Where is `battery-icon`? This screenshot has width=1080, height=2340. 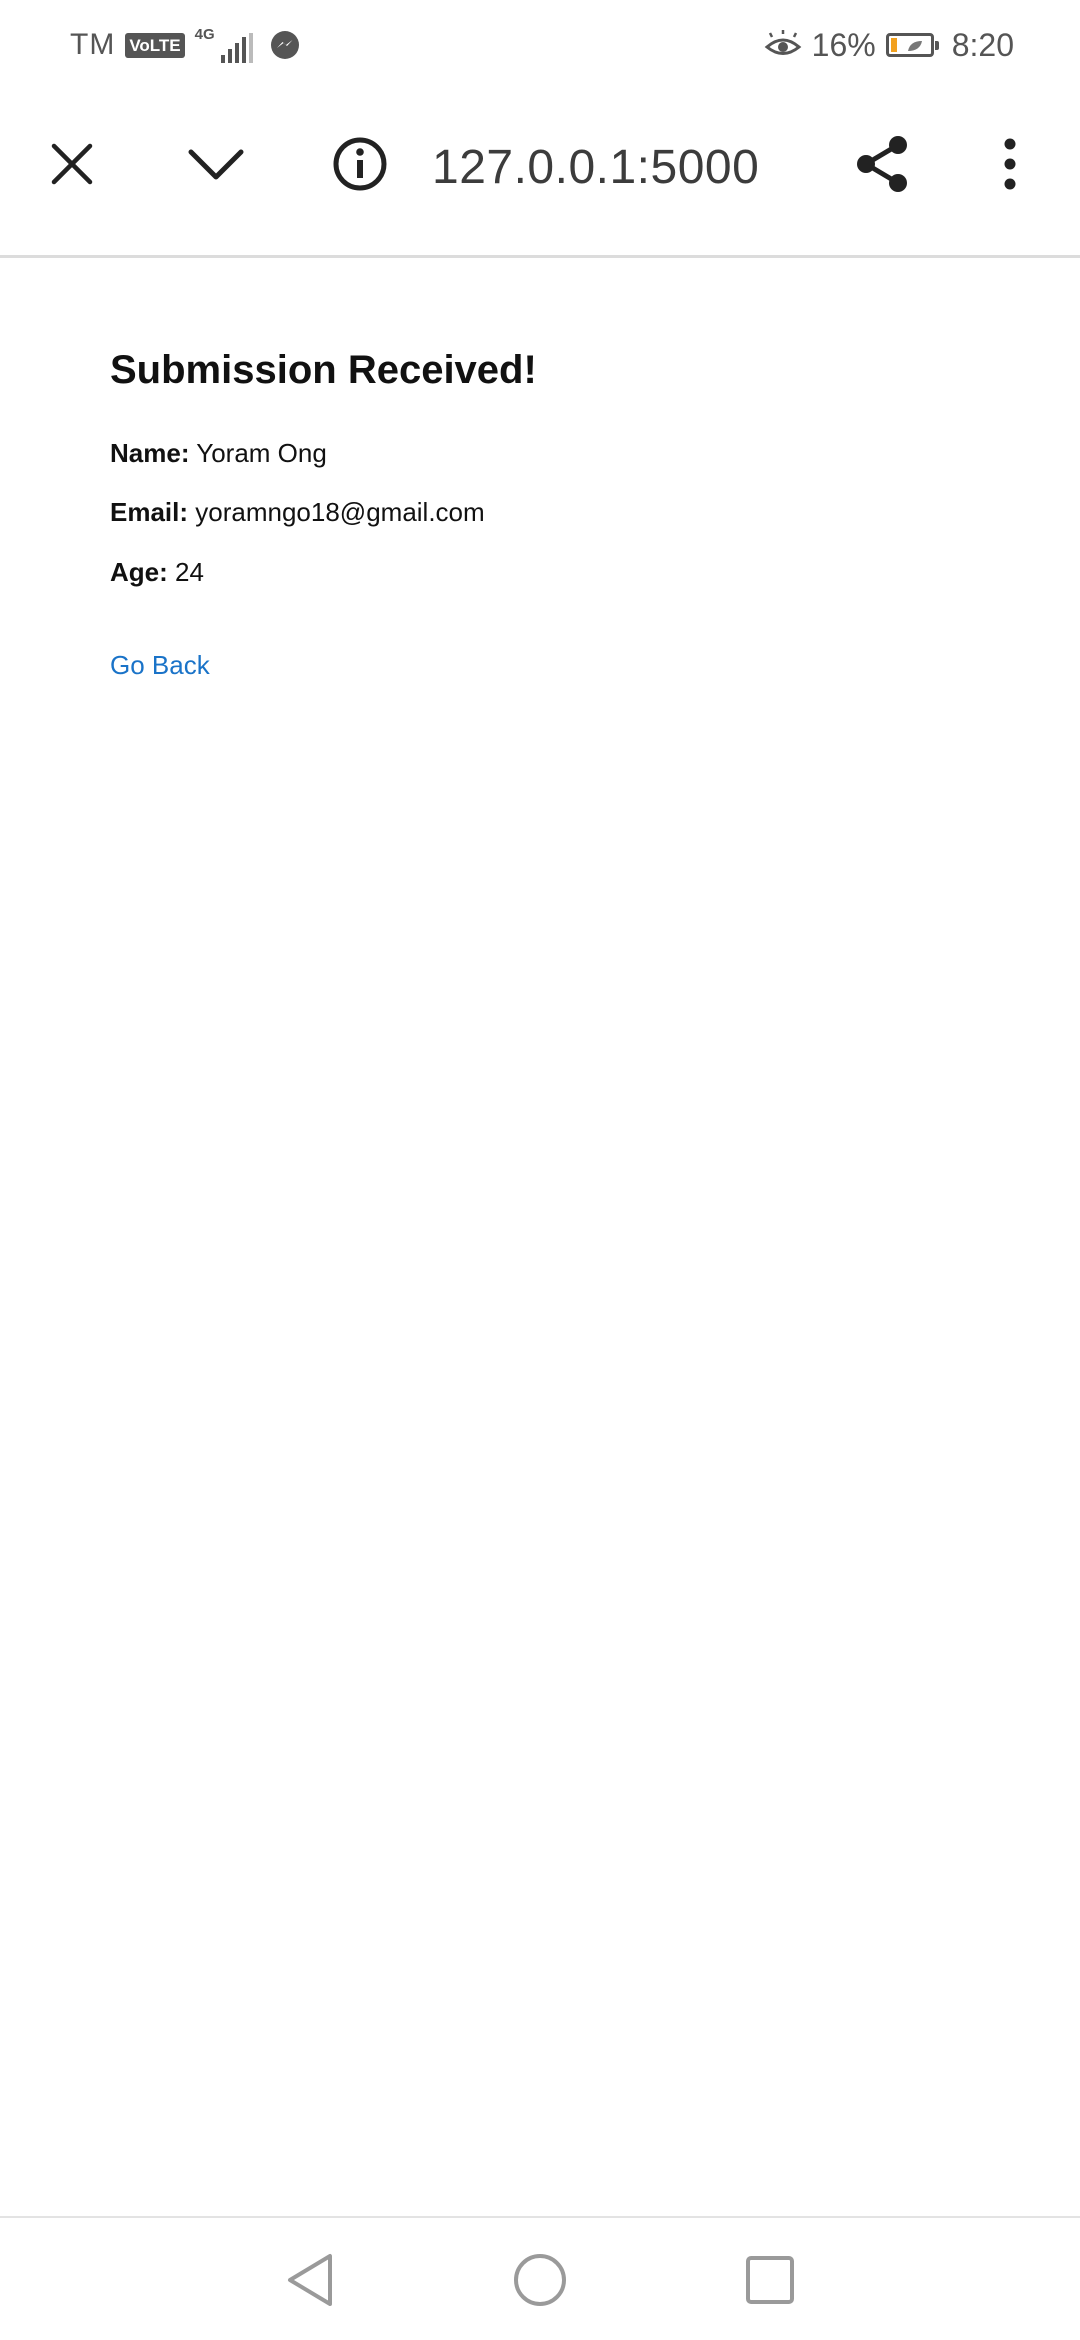
battery-icon is located at coordinates (912, 45).